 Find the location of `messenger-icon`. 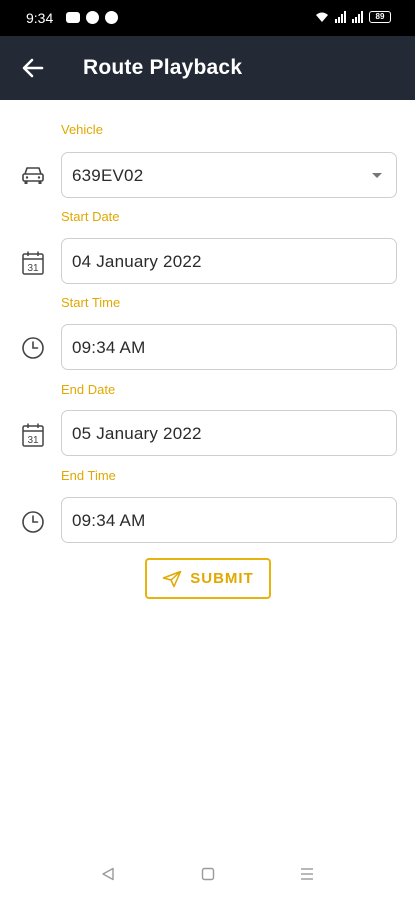

messenger-icon is located at coordinates (92, 17).